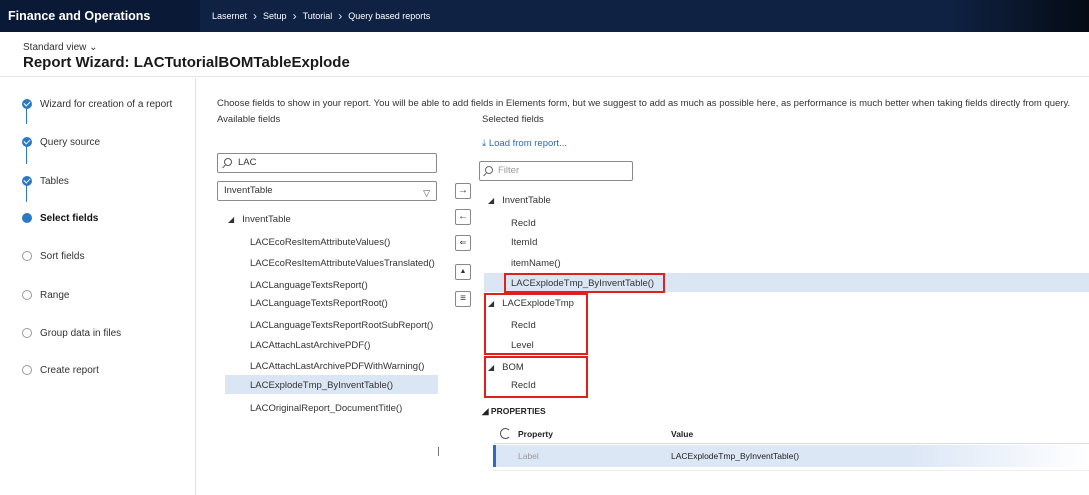 The width and height of the screenshot is (1089, 495). Describe the element at coordinates (509, 170) in the screenshot. I see `filter-placeholder: Filter` at that location.